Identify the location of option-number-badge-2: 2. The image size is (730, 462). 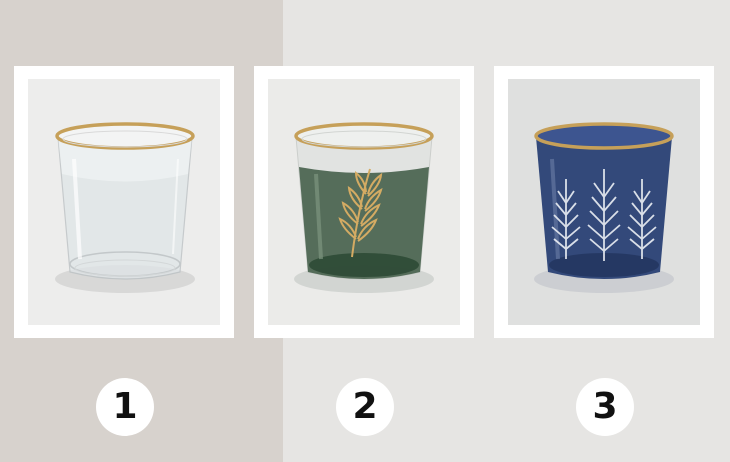
(365, 407).